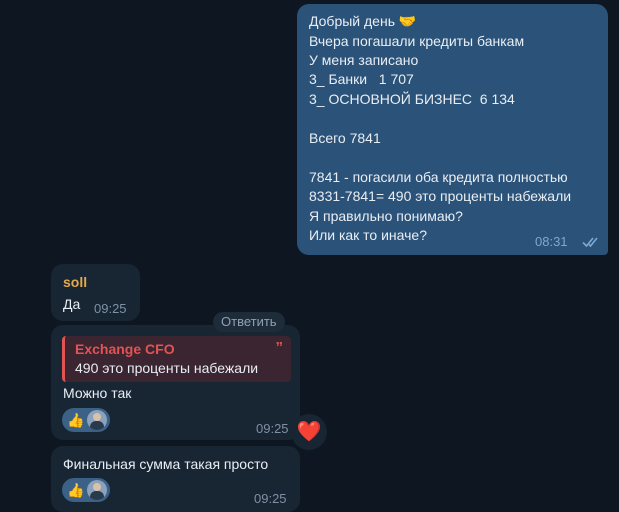 The height and width of the screenshot is (512, 619). Describe the element at coordinates (166, 464) in the screenshot. I see `message-text: Финальная сумма такая просто` at that location.